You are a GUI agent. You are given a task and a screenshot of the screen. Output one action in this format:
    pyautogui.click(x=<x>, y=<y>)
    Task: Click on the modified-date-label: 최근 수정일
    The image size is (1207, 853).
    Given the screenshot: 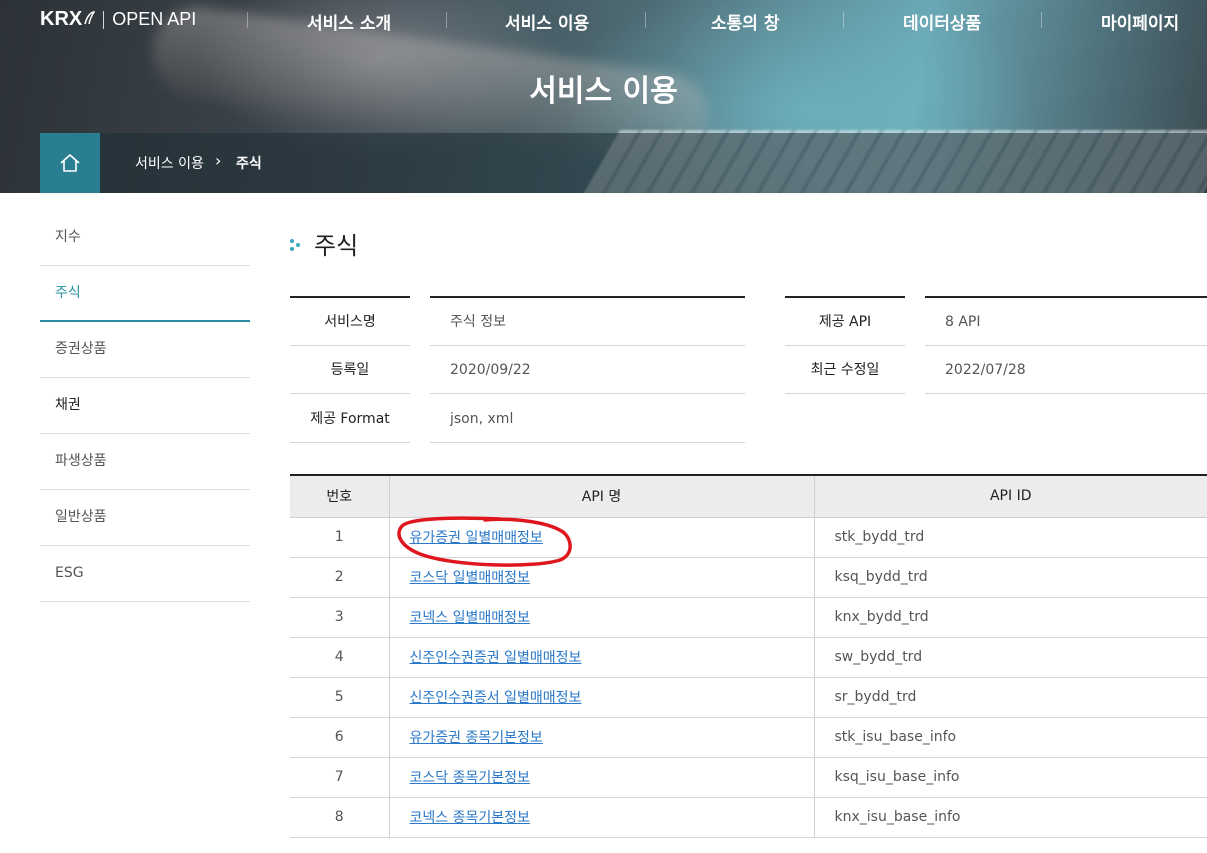 What is the action you would take?
    pyautogui.click(x=845, y=370)
    